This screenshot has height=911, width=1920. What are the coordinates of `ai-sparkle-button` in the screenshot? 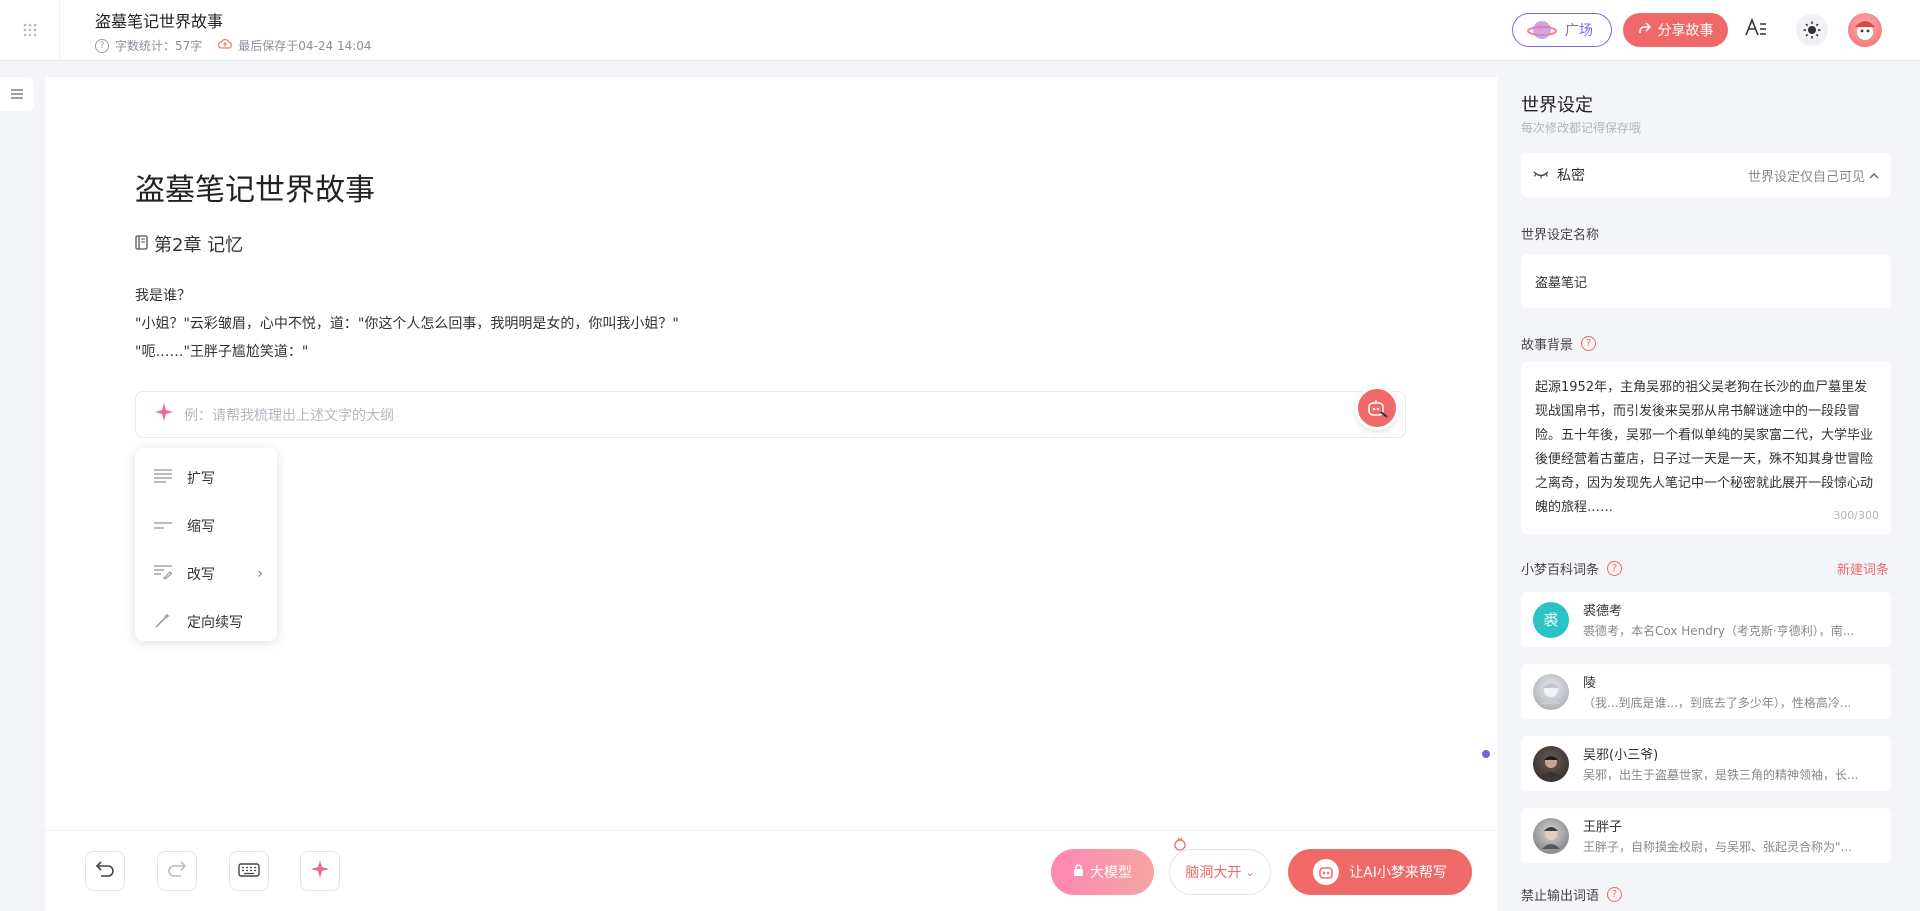 It's located at (320, 871).